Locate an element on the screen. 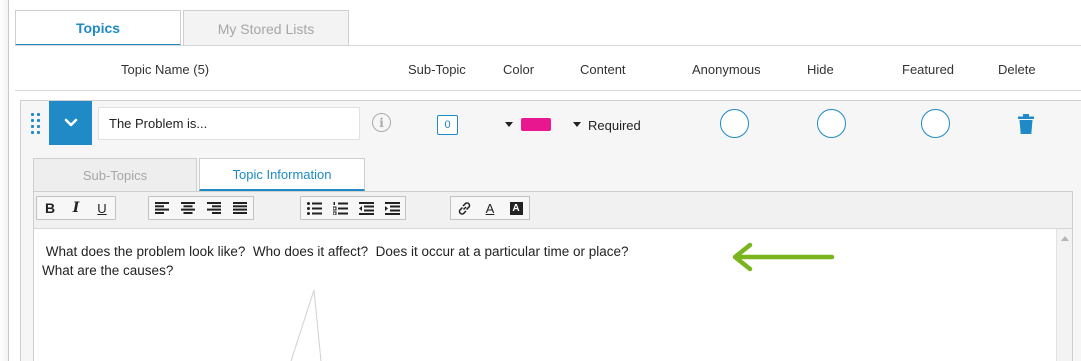  insert-group: A A is located at coordinates (490, 208).